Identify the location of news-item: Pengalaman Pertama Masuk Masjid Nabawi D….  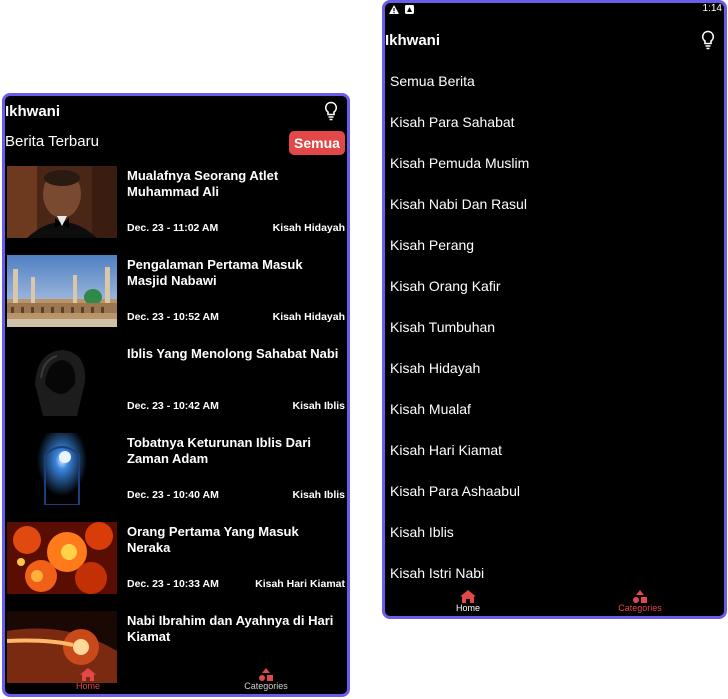
(176, 296).